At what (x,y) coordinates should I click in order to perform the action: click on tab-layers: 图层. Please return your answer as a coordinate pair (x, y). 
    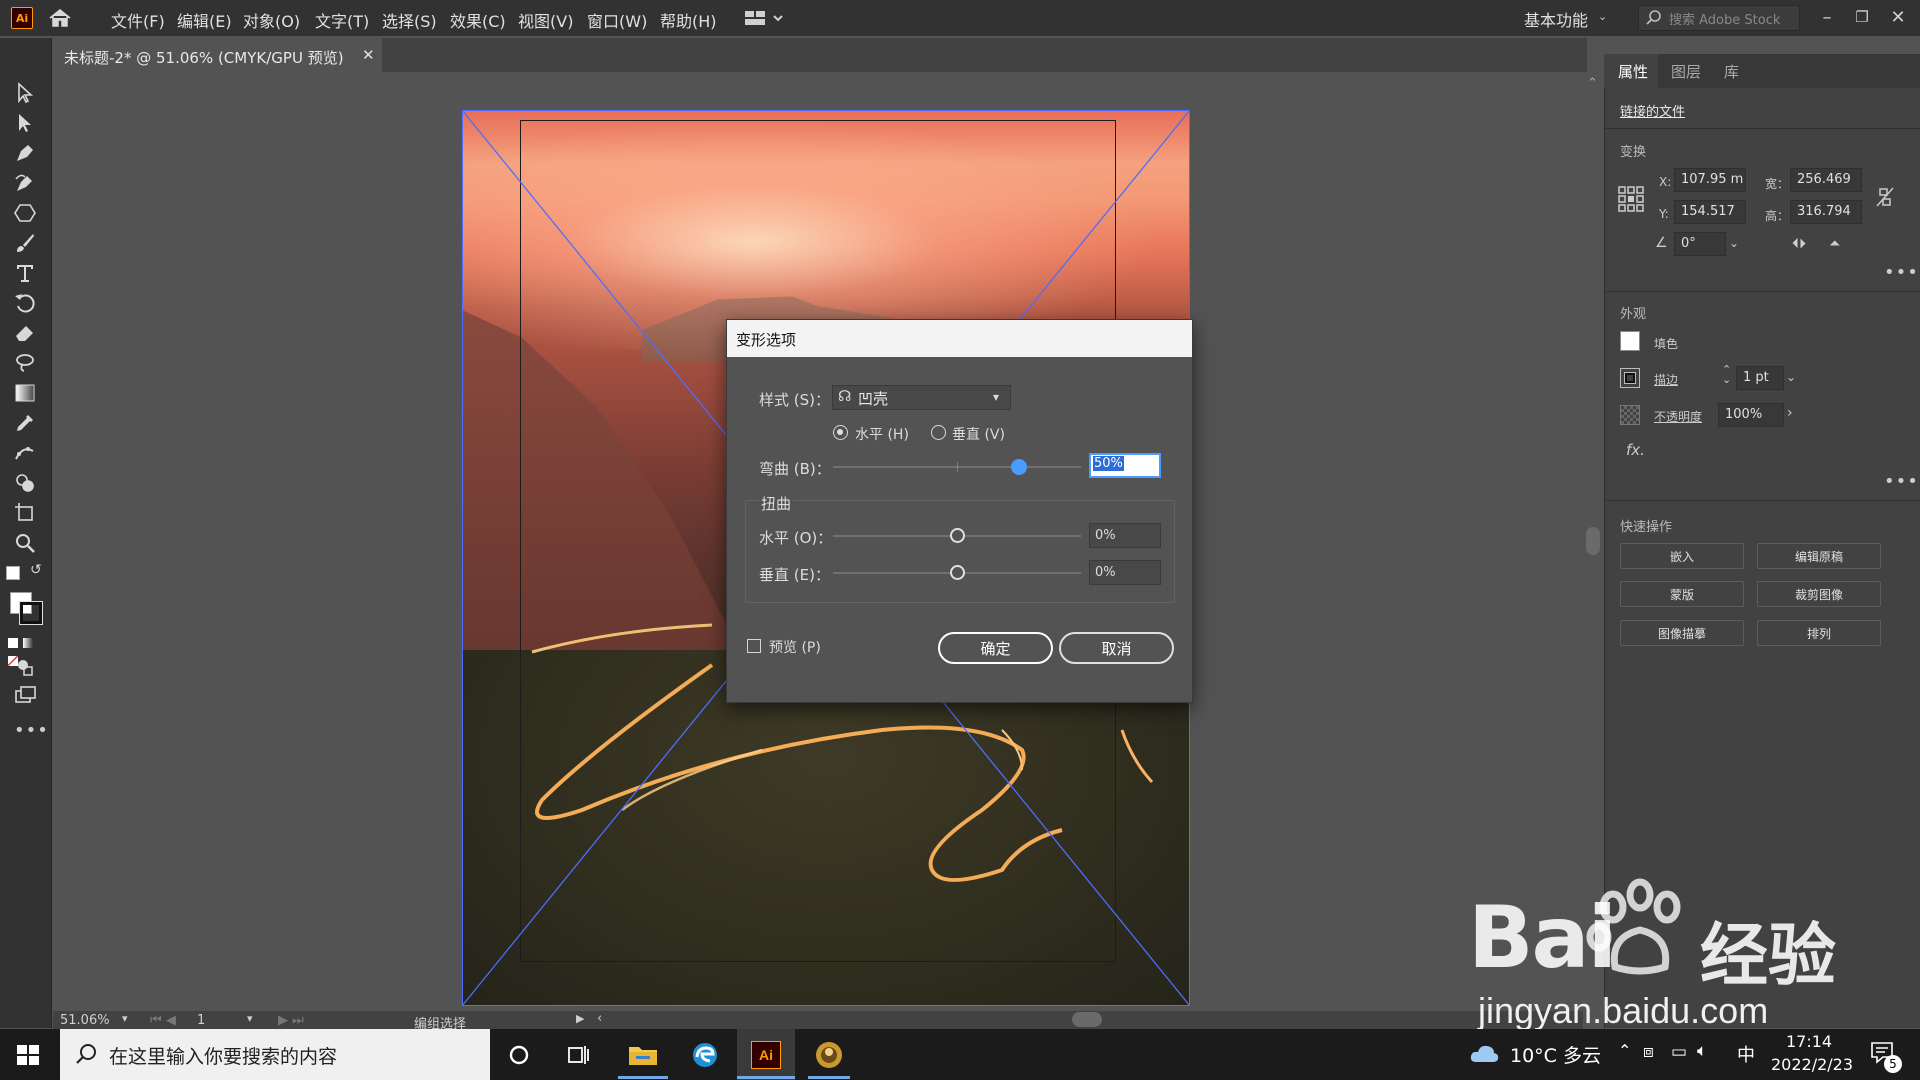
    Looking at the image, I should click on (1686, 71).